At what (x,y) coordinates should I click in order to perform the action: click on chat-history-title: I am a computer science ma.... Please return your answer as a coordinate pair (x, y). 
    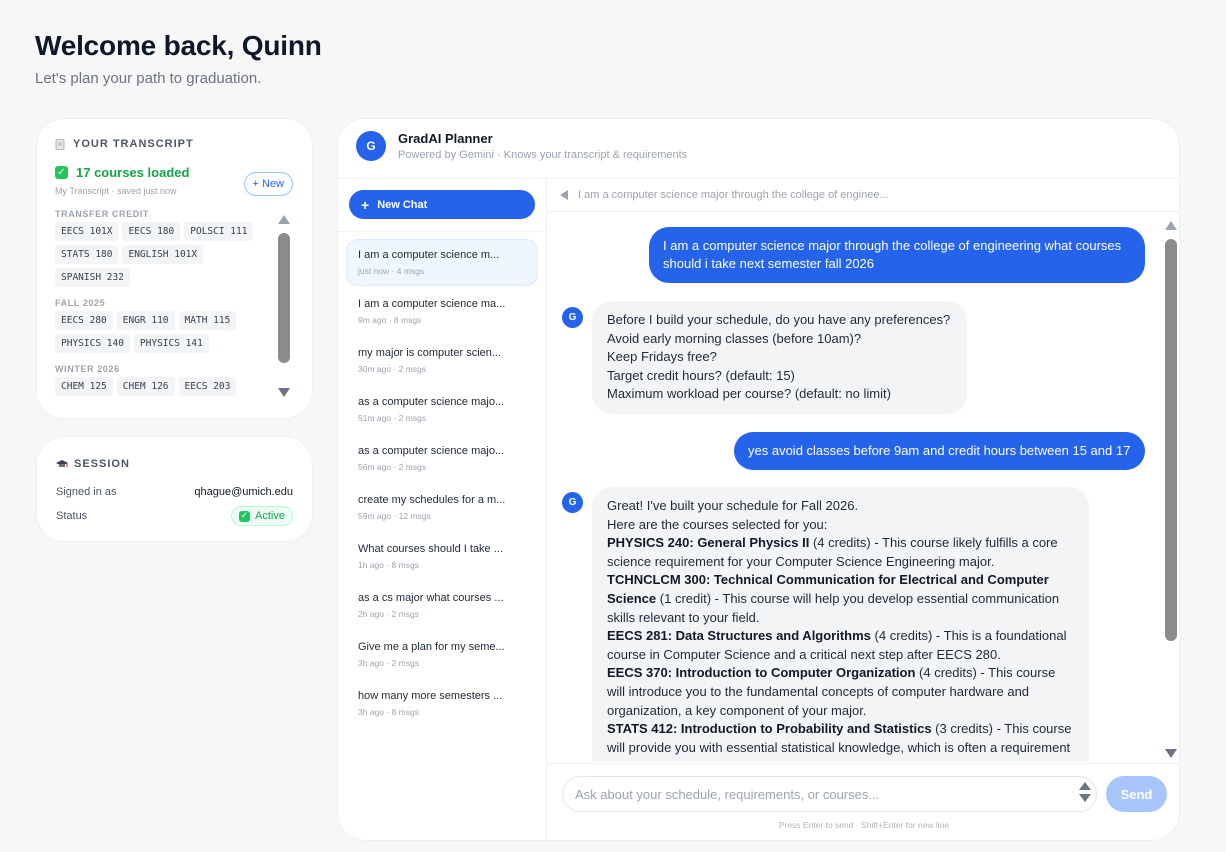
    Looking at the image, I should click on (432, 304).